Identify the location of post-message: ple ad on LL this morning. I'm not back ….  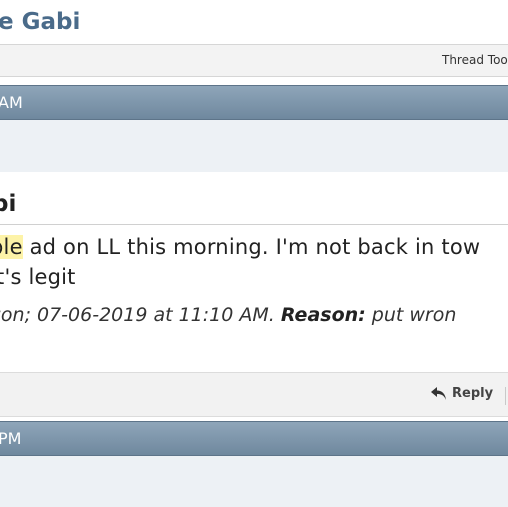
(240, 262).